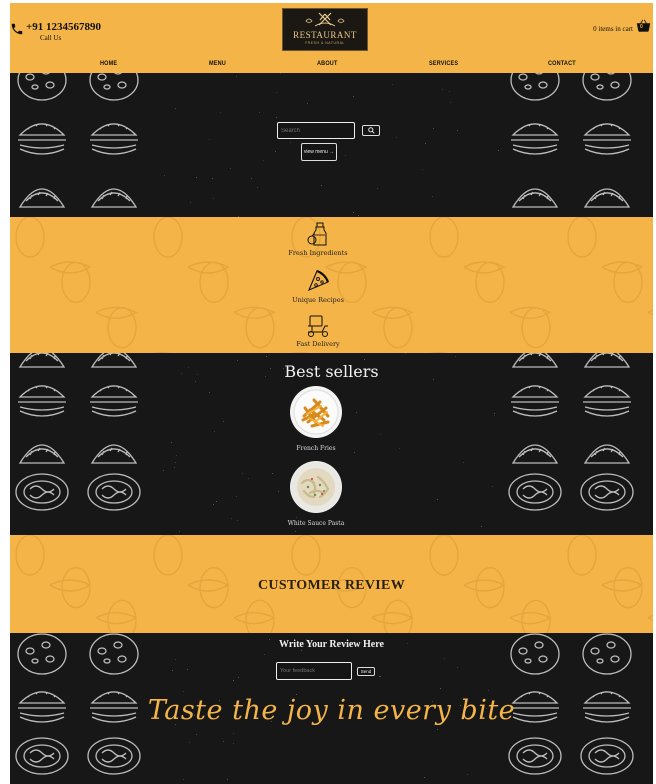  I want to click on phone-caption: Call Us, so click(70, 38).